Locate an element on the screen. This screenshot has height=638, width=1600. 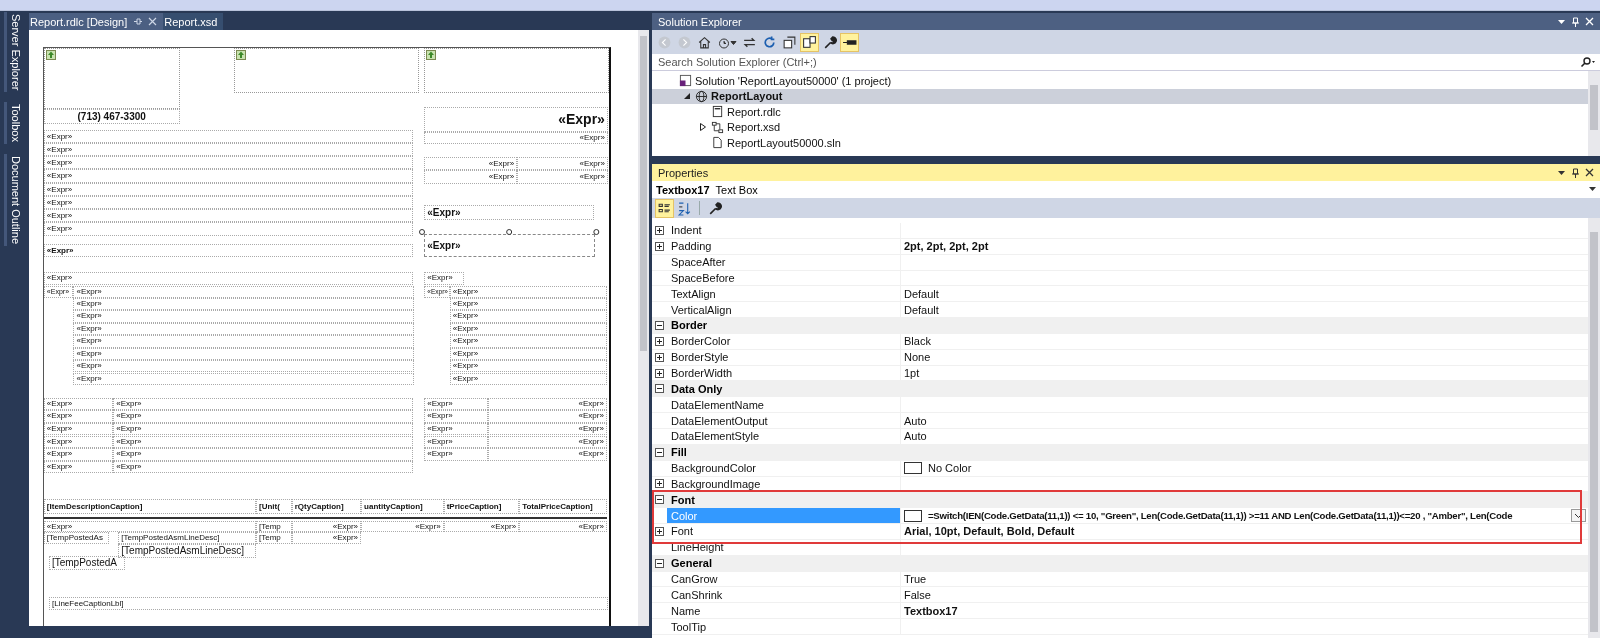
tree-item: ReportLayout50000.sln is located at coordinates (1120, 143).